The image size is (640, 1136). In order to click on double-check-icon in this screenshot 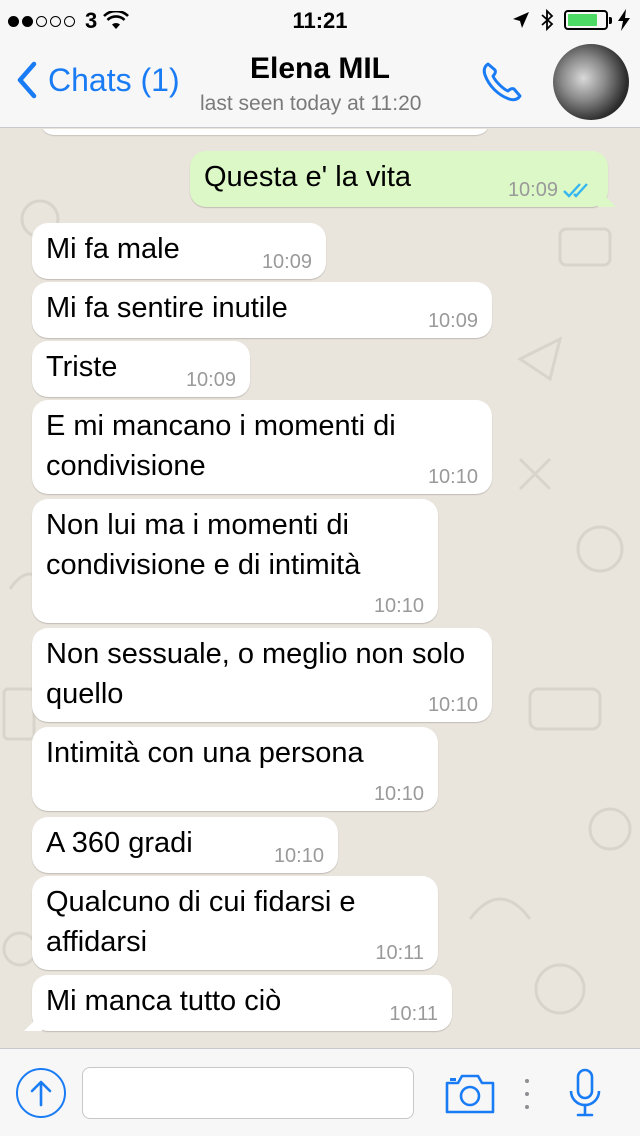, I will do `click(575, 190)`.